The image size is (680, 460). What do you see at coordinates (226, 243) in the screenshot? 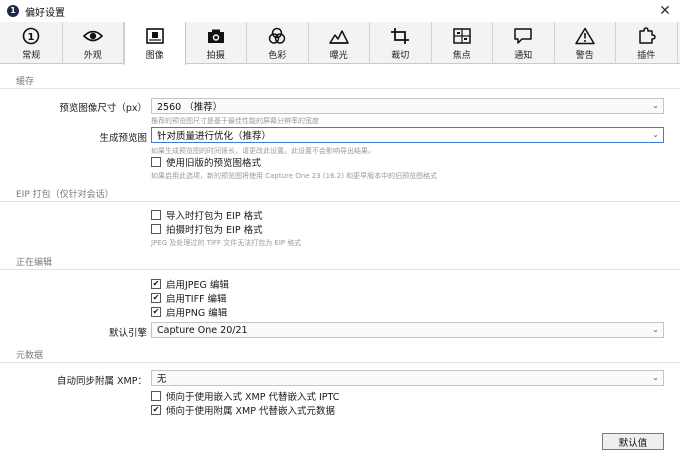
I see `eip-hint: JPEG 及处理过的 TIFF 文件无法打包为 EIP 格式` at bounding box center [226, 243].